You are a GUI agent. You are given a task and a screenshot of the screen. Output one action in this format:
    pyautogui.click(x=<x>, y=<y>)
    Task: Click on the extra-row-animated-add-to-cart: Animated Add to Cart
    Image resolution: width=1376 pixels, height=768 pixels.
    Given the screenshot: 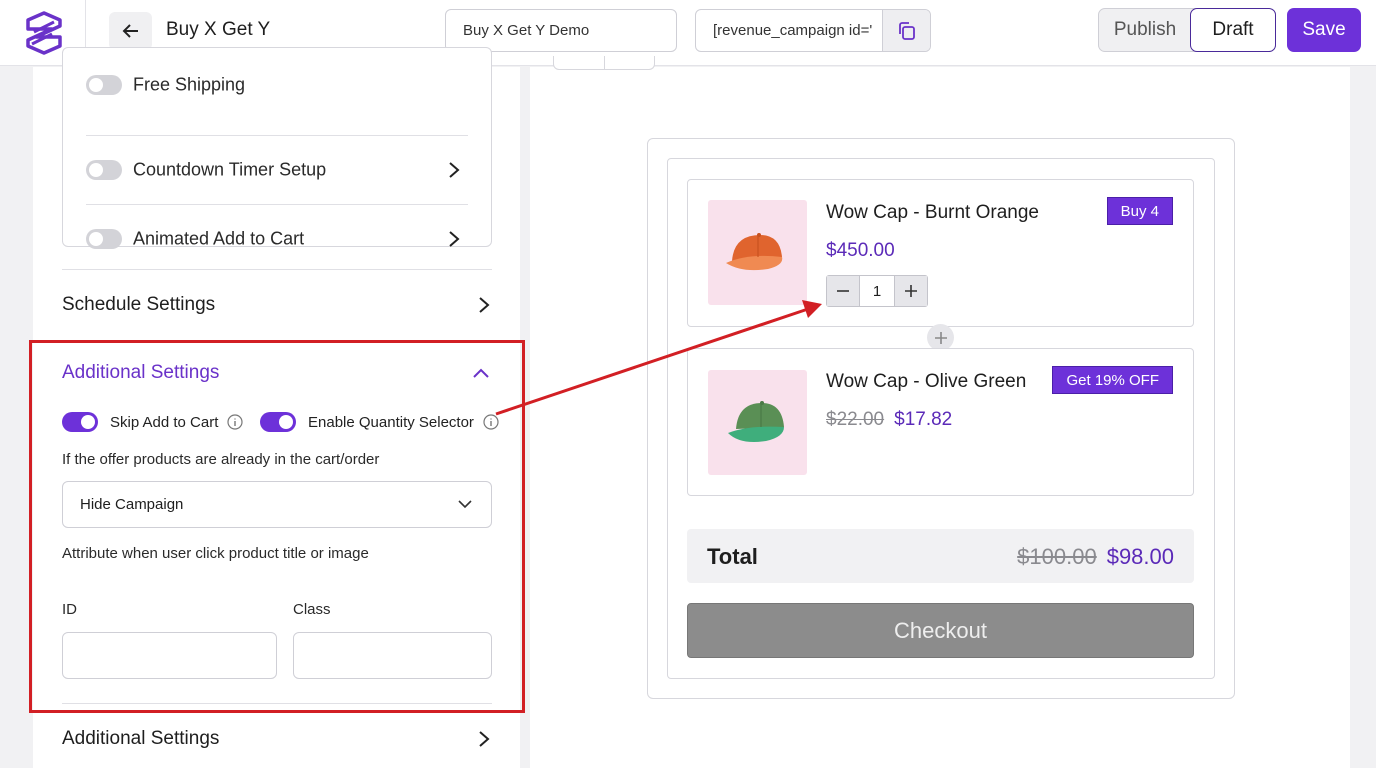 What is the action you would take?
    pyautogui.click(x=277, y=238)
    